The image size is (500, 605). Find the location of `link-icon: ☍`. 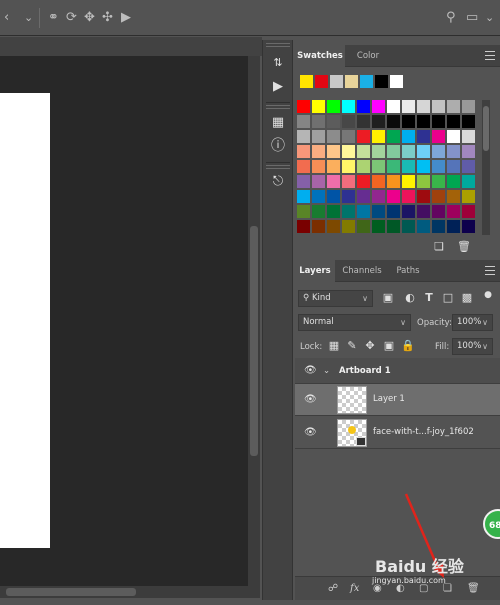

link-icon: ☍ is located at coordinates (333, 589).